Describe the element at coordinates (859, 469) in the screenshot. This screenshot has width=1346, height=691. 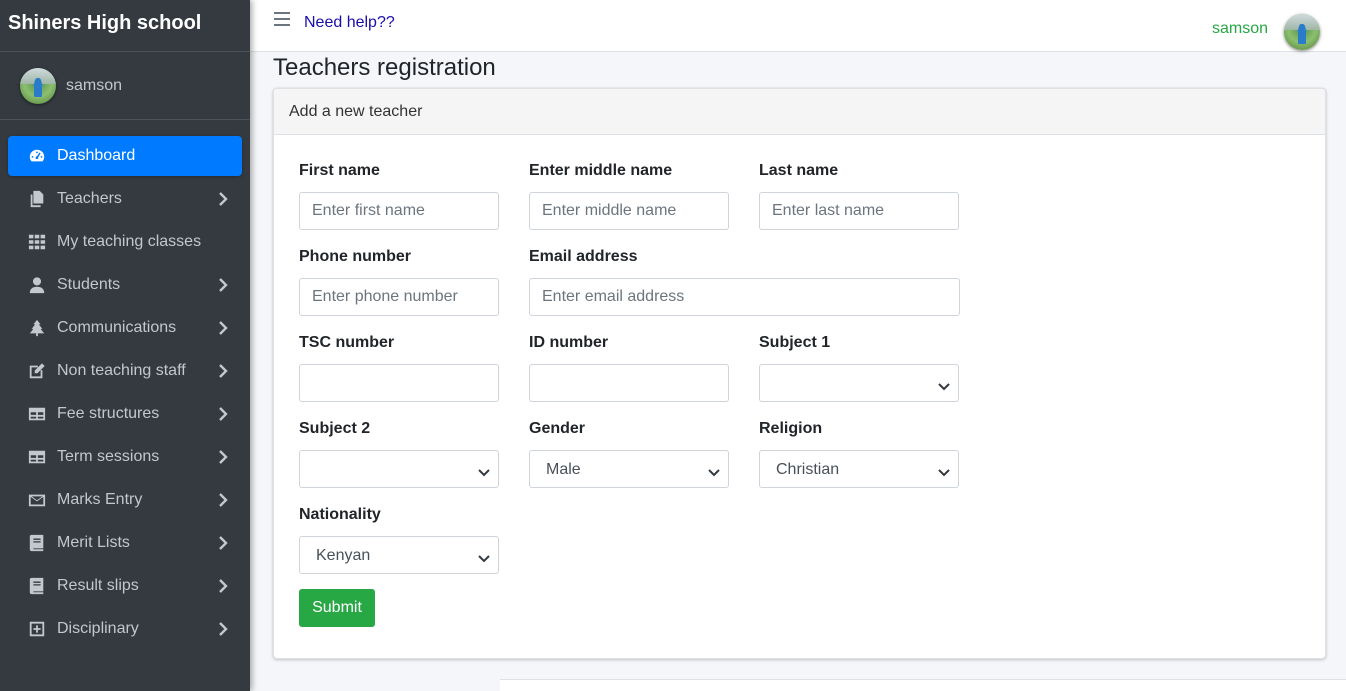
I see `religion-select: Christian` at that location.